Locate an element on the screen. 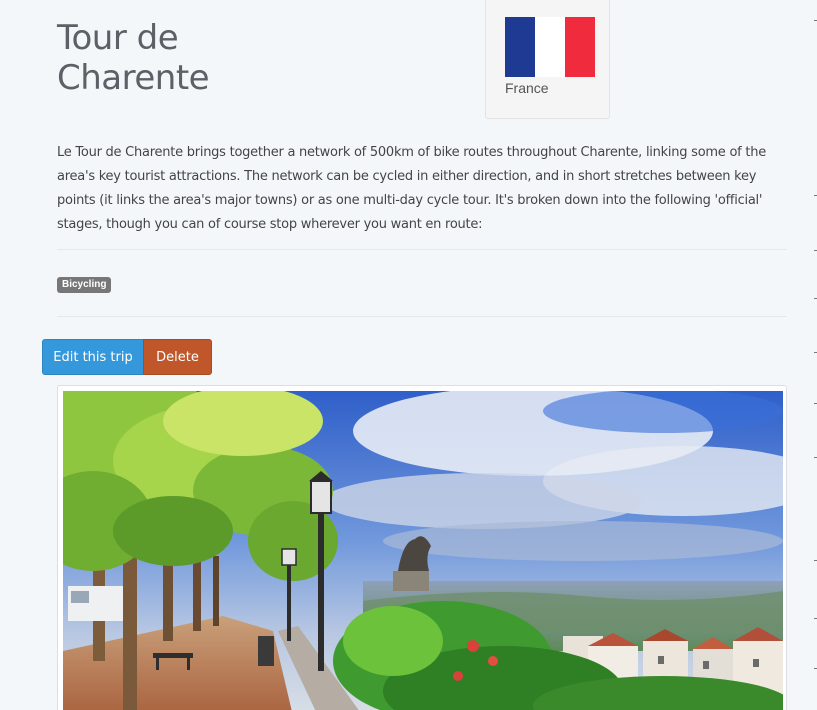 The height and width of the screenshot is (710, 817). trip-title: Tour de Charente is located at coordinates (133, 58).